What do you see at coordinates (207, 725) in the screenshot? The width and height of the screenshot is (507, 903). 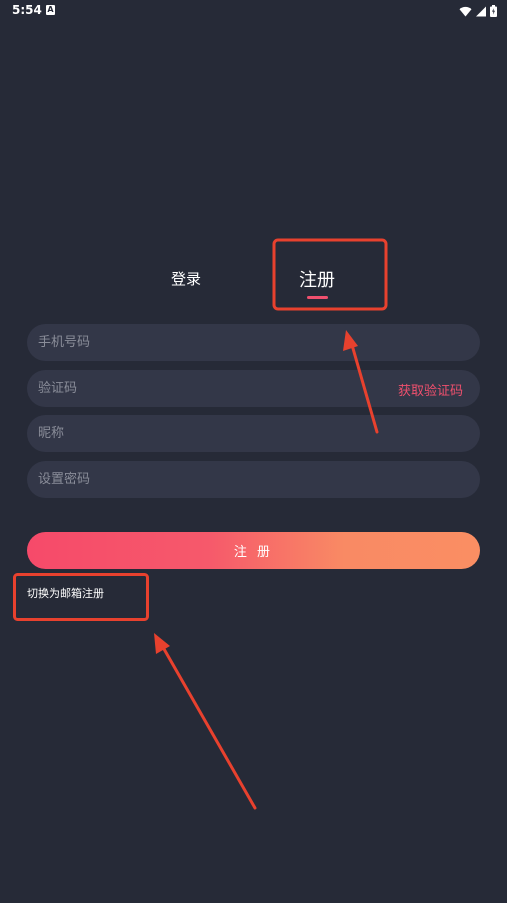 I see `annotation-arrow-2-shaft` at bounding box center [207, 725].